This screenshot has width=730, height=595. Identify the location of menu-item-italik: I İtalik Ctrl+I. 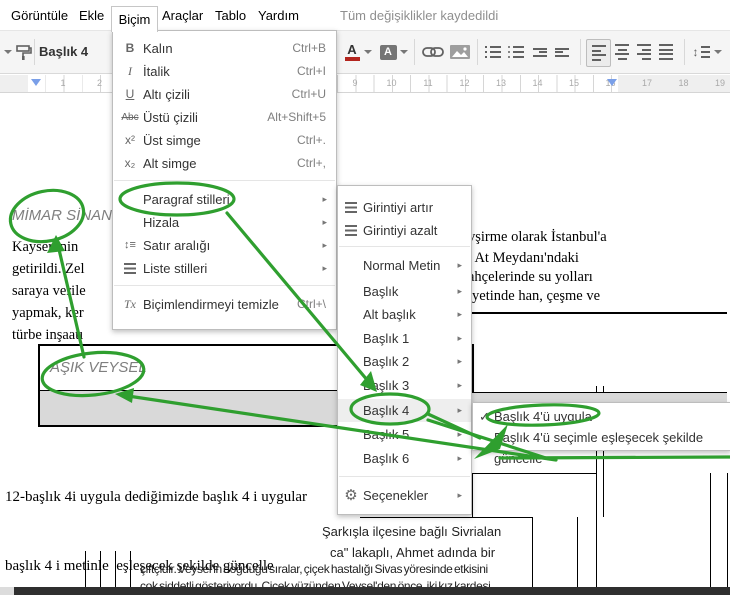
(224, 71).